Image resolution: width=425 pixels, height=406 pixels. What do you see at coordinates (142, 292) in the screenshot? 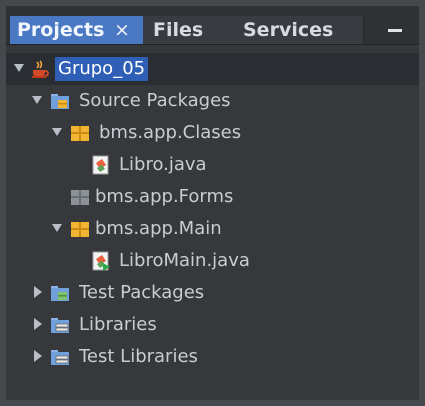
I see `tree-node-label: Test Packages` at bounding box center [142, 292].